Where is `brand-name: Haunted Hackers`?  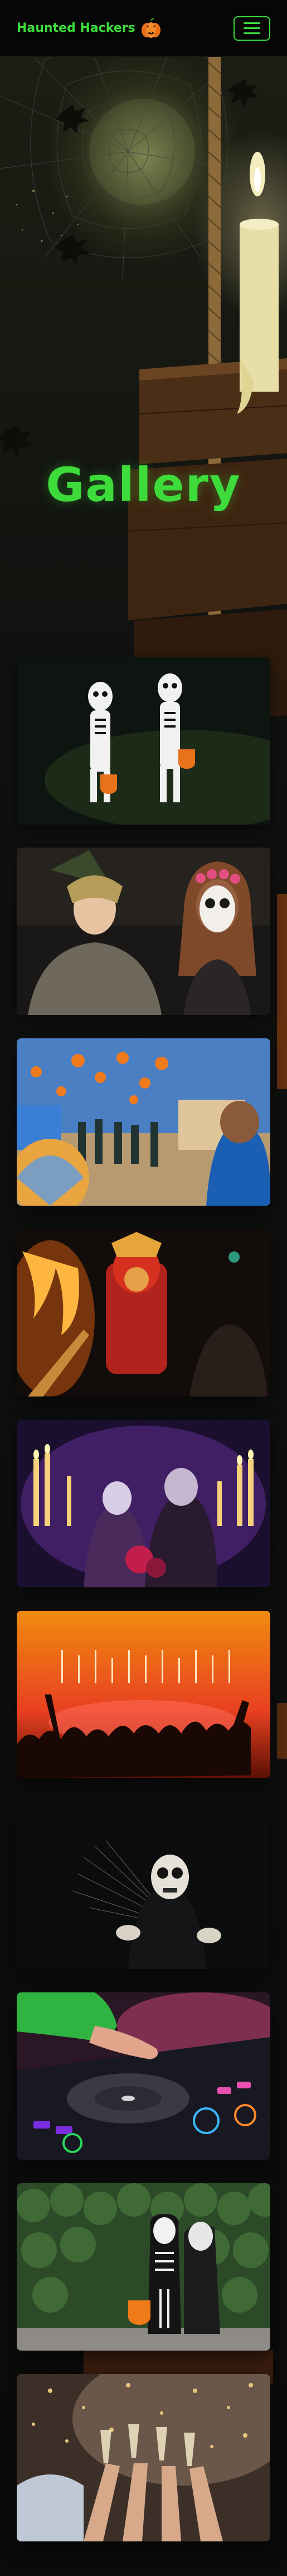
brand-name: Haunted Hackers is located at coordinates (76, 28).